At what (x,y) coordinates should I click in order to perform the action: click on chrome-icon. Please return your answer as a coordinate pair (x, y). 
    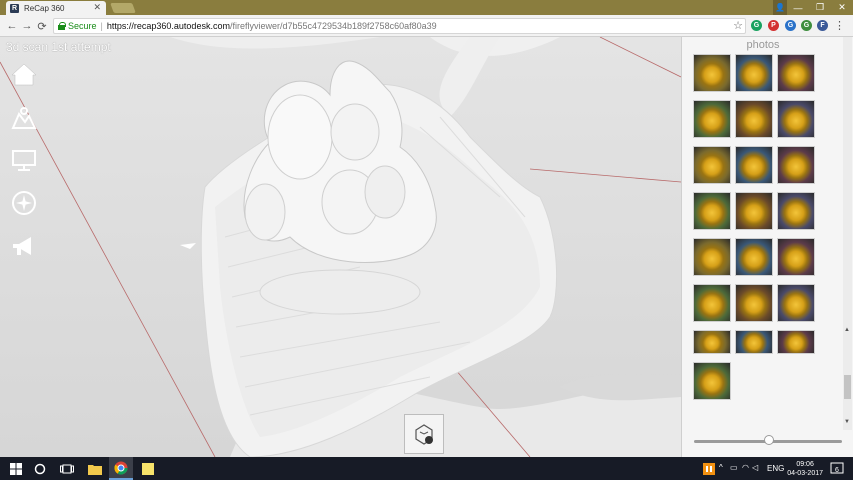
    Looking at the image, I should click on (121, 468).